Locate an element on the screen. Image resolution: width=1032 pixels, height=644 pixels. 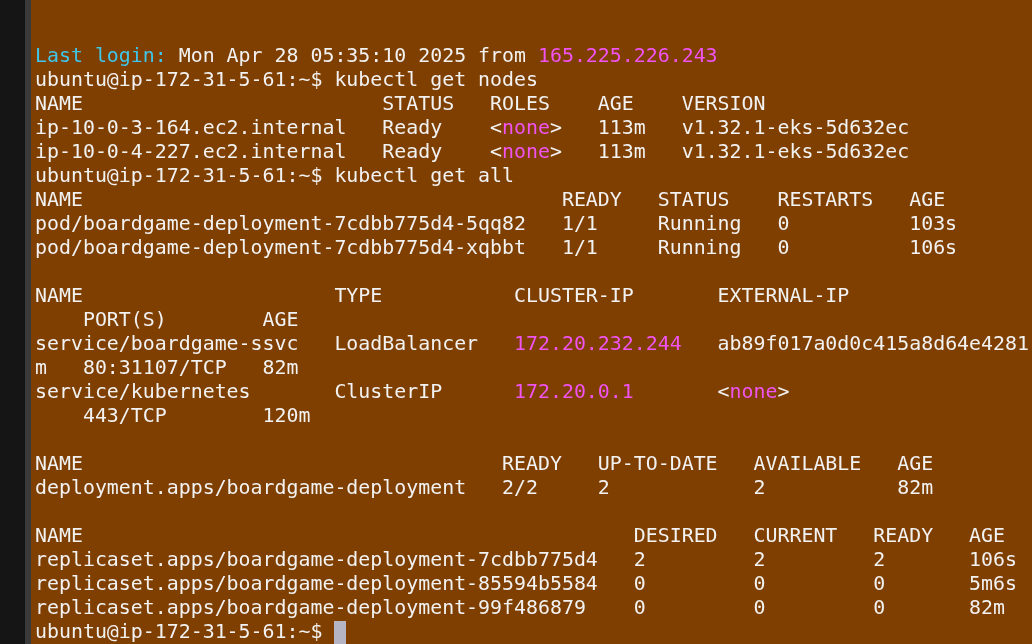
terminal-line: PORT(S) AGE is located at coordinates (190, 320).